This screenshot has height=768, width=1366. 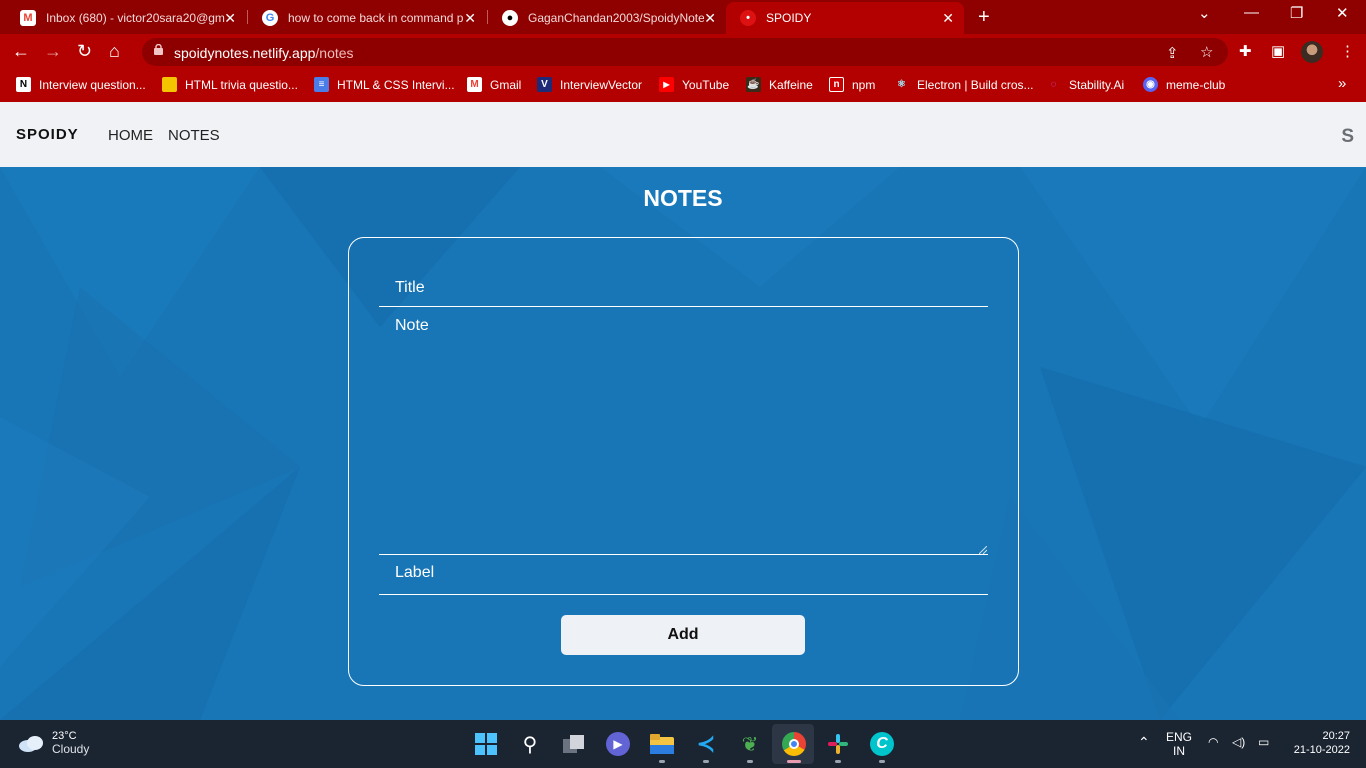 What do you see at coordinates (983, 550) in the screenshot?
I see `resize-handle-icon` at bounding box center [983, 550].